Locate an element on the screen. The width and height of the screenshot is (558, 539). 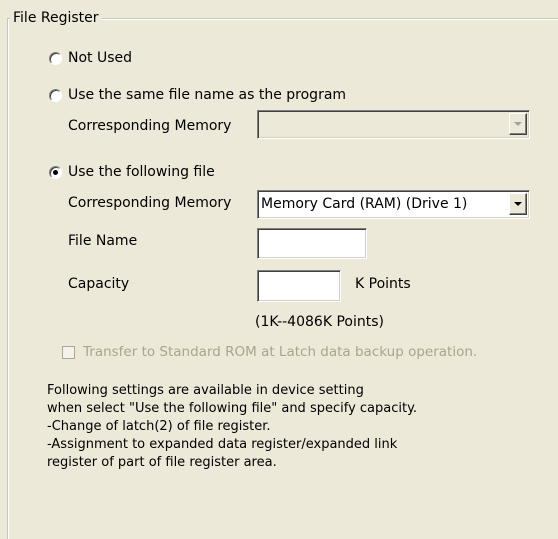
following-file-label: Use the following file is located at coordinates (141, 172).